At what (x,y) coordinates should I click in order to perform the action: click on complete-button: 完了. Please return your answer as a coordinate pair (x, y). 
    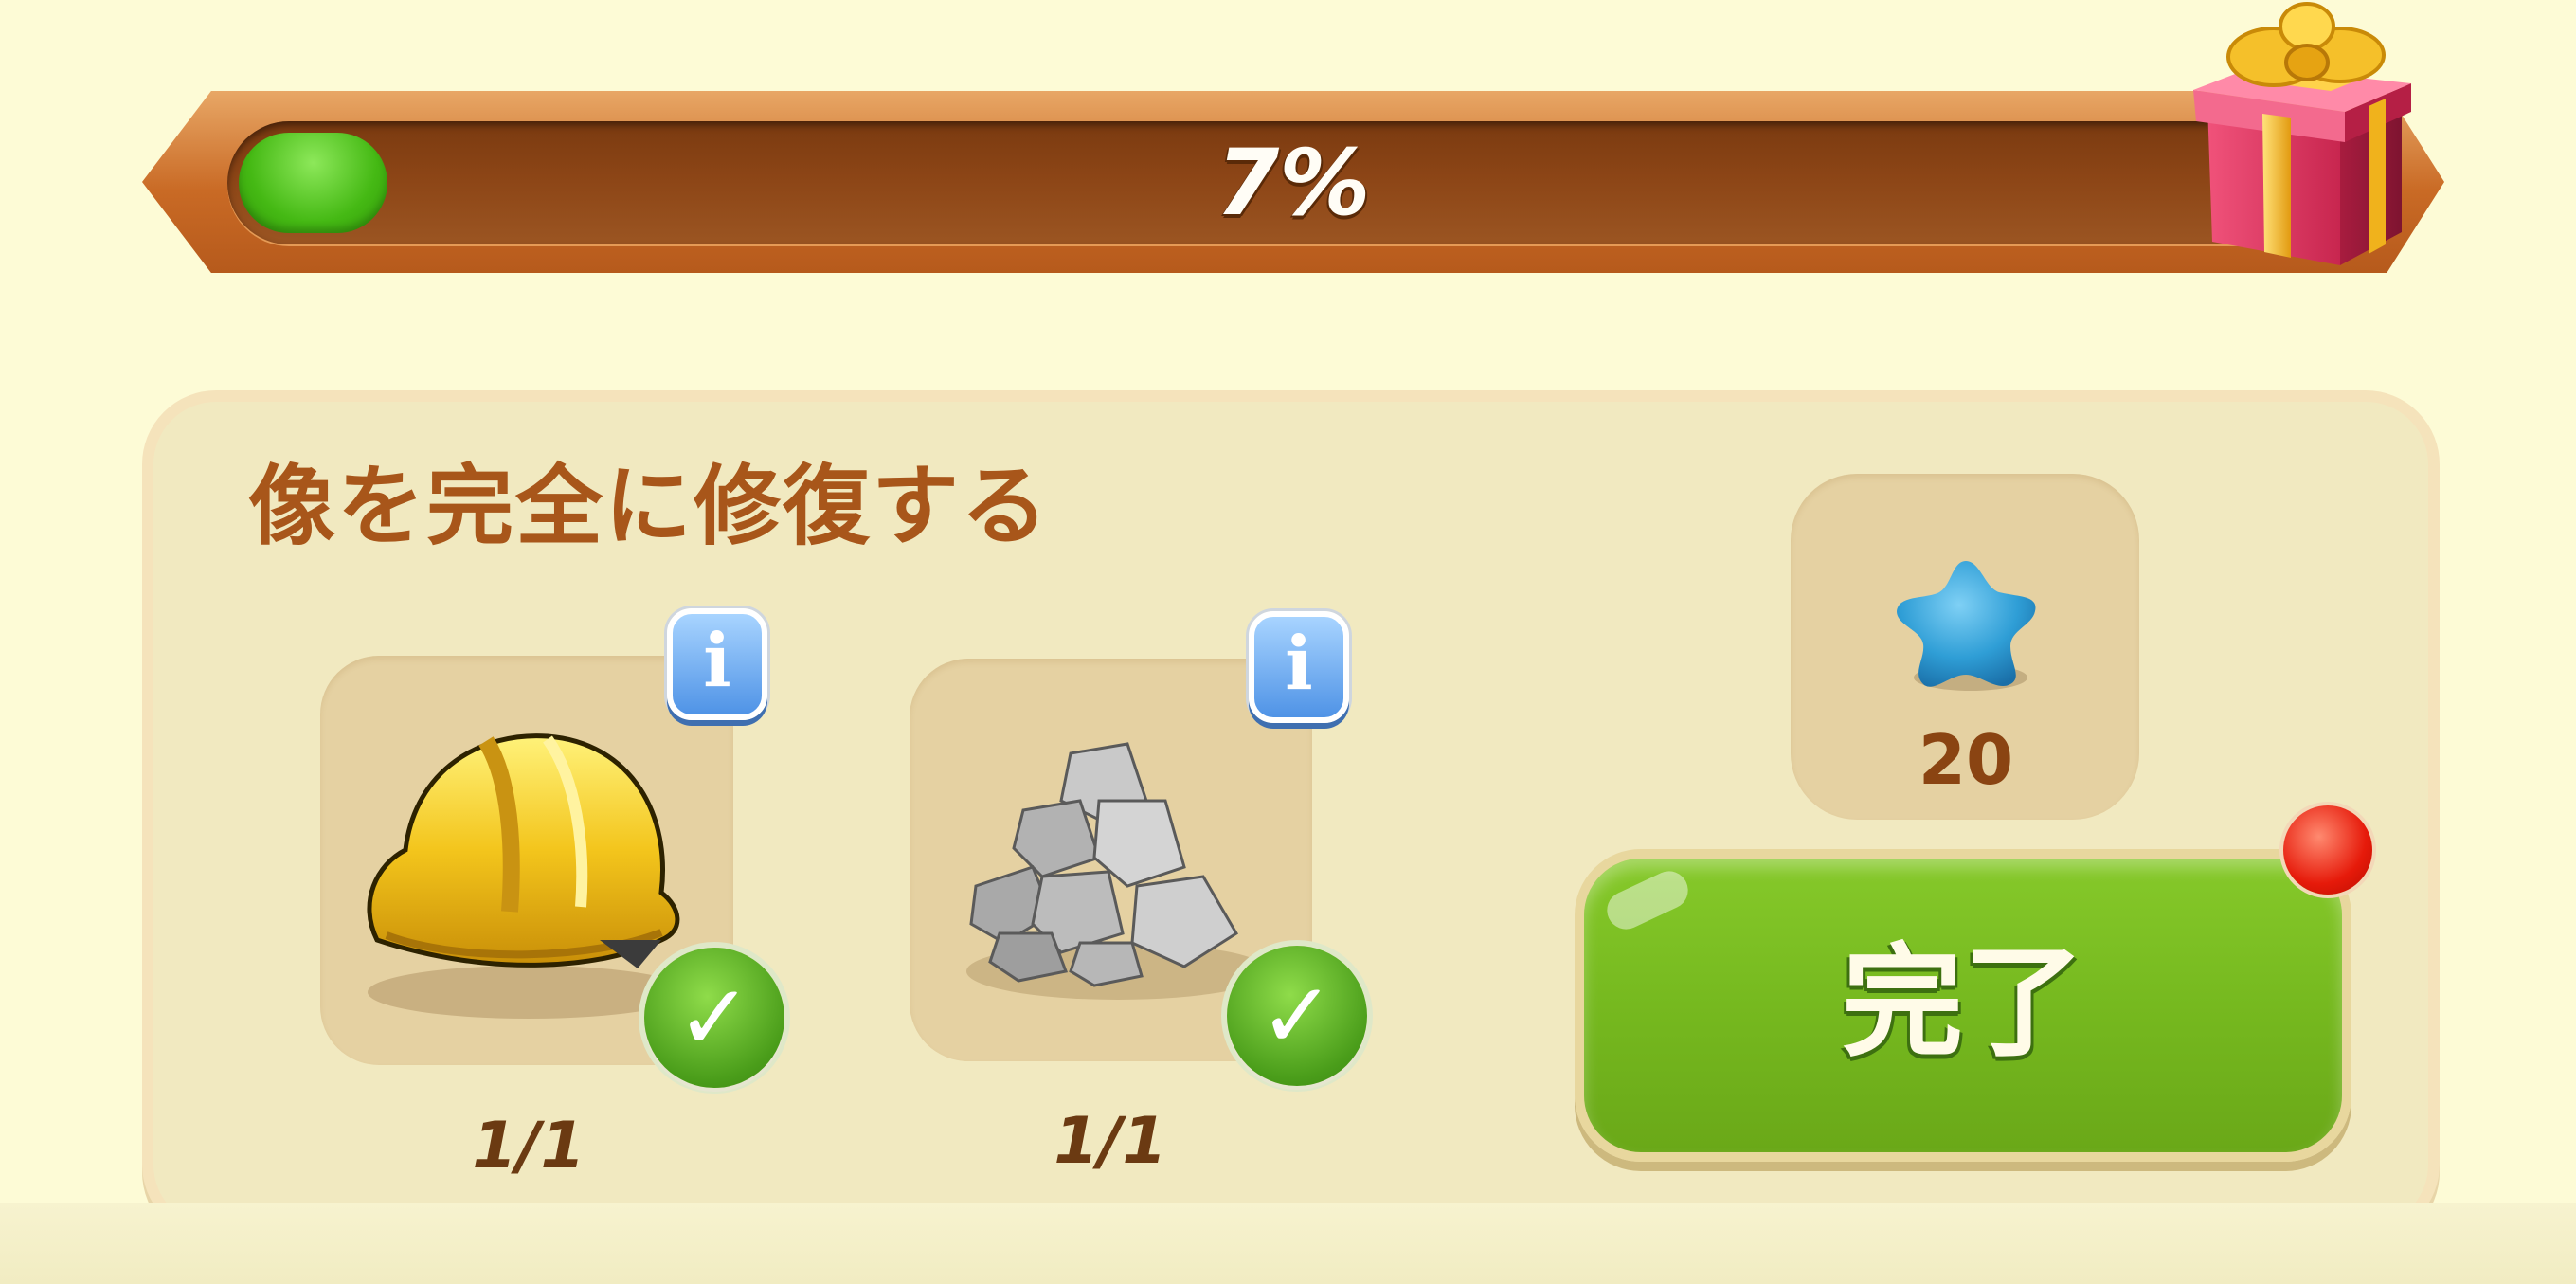
    Looking at the image, I should click on (1963, 1005).